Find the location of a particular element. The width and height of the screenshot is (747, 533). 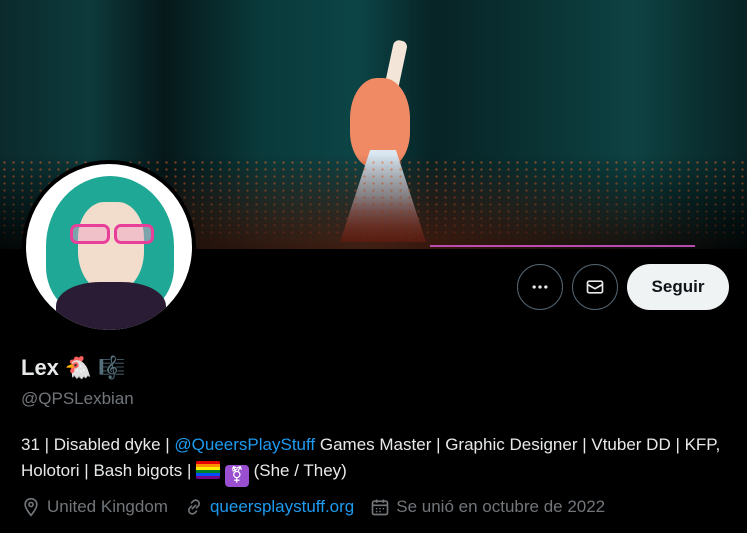

music-score-emoji-icon: 🎼 is located at coordinates (112, 367).